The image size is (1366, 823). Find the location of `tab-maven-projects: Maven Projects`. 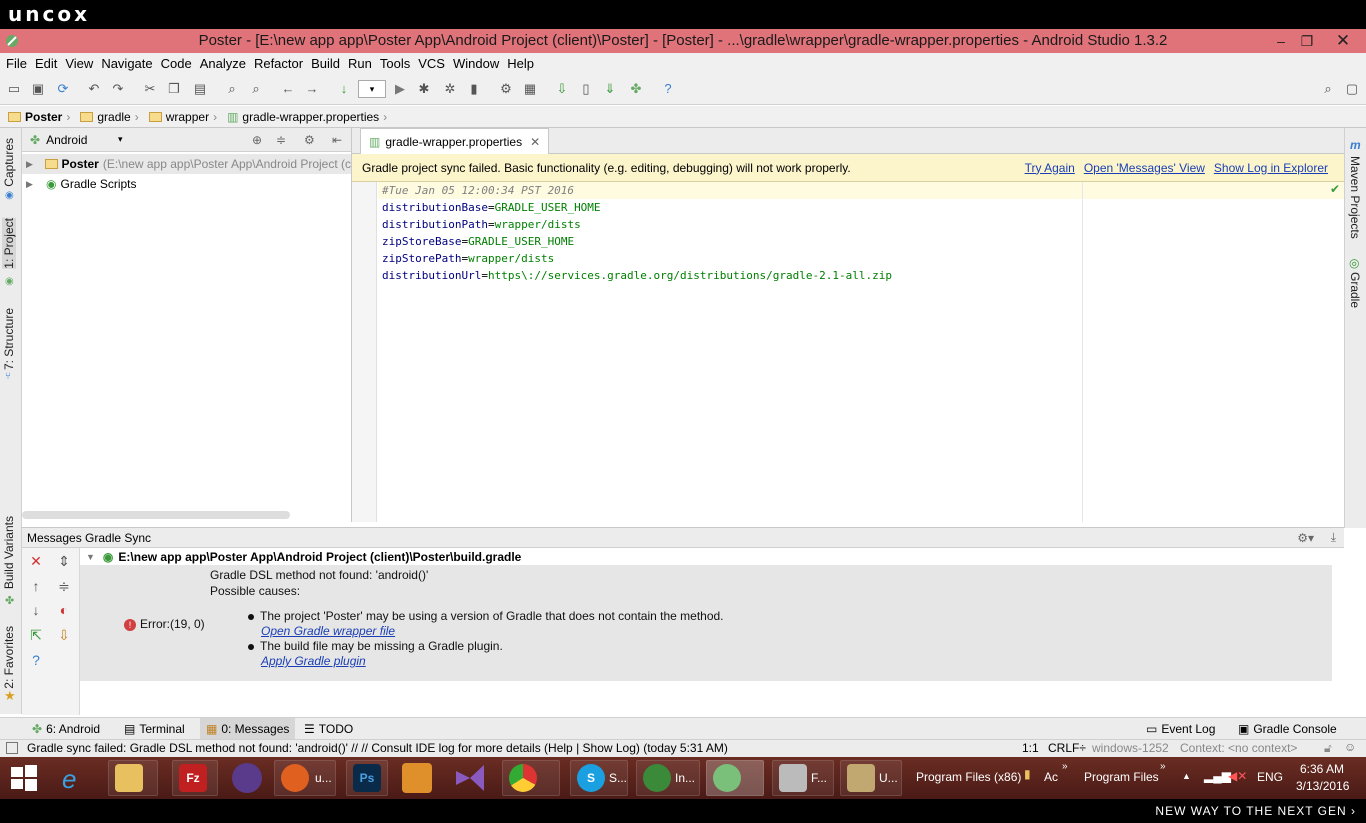

tab-maven-projects: Maven Projects is located at coordinates (1355, 197).